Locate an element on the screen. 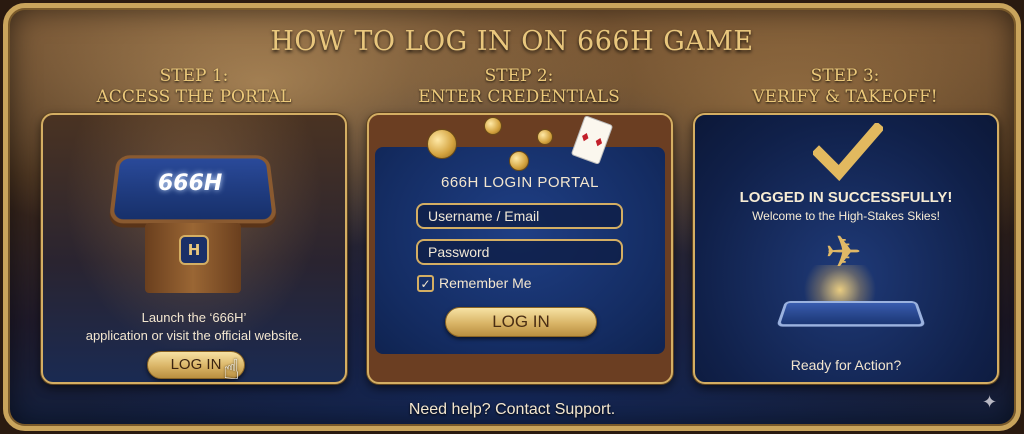 The width and height of the screenshot is (1024, 434). step-3-number: STEP 3: is located at coordinates (845, 76).